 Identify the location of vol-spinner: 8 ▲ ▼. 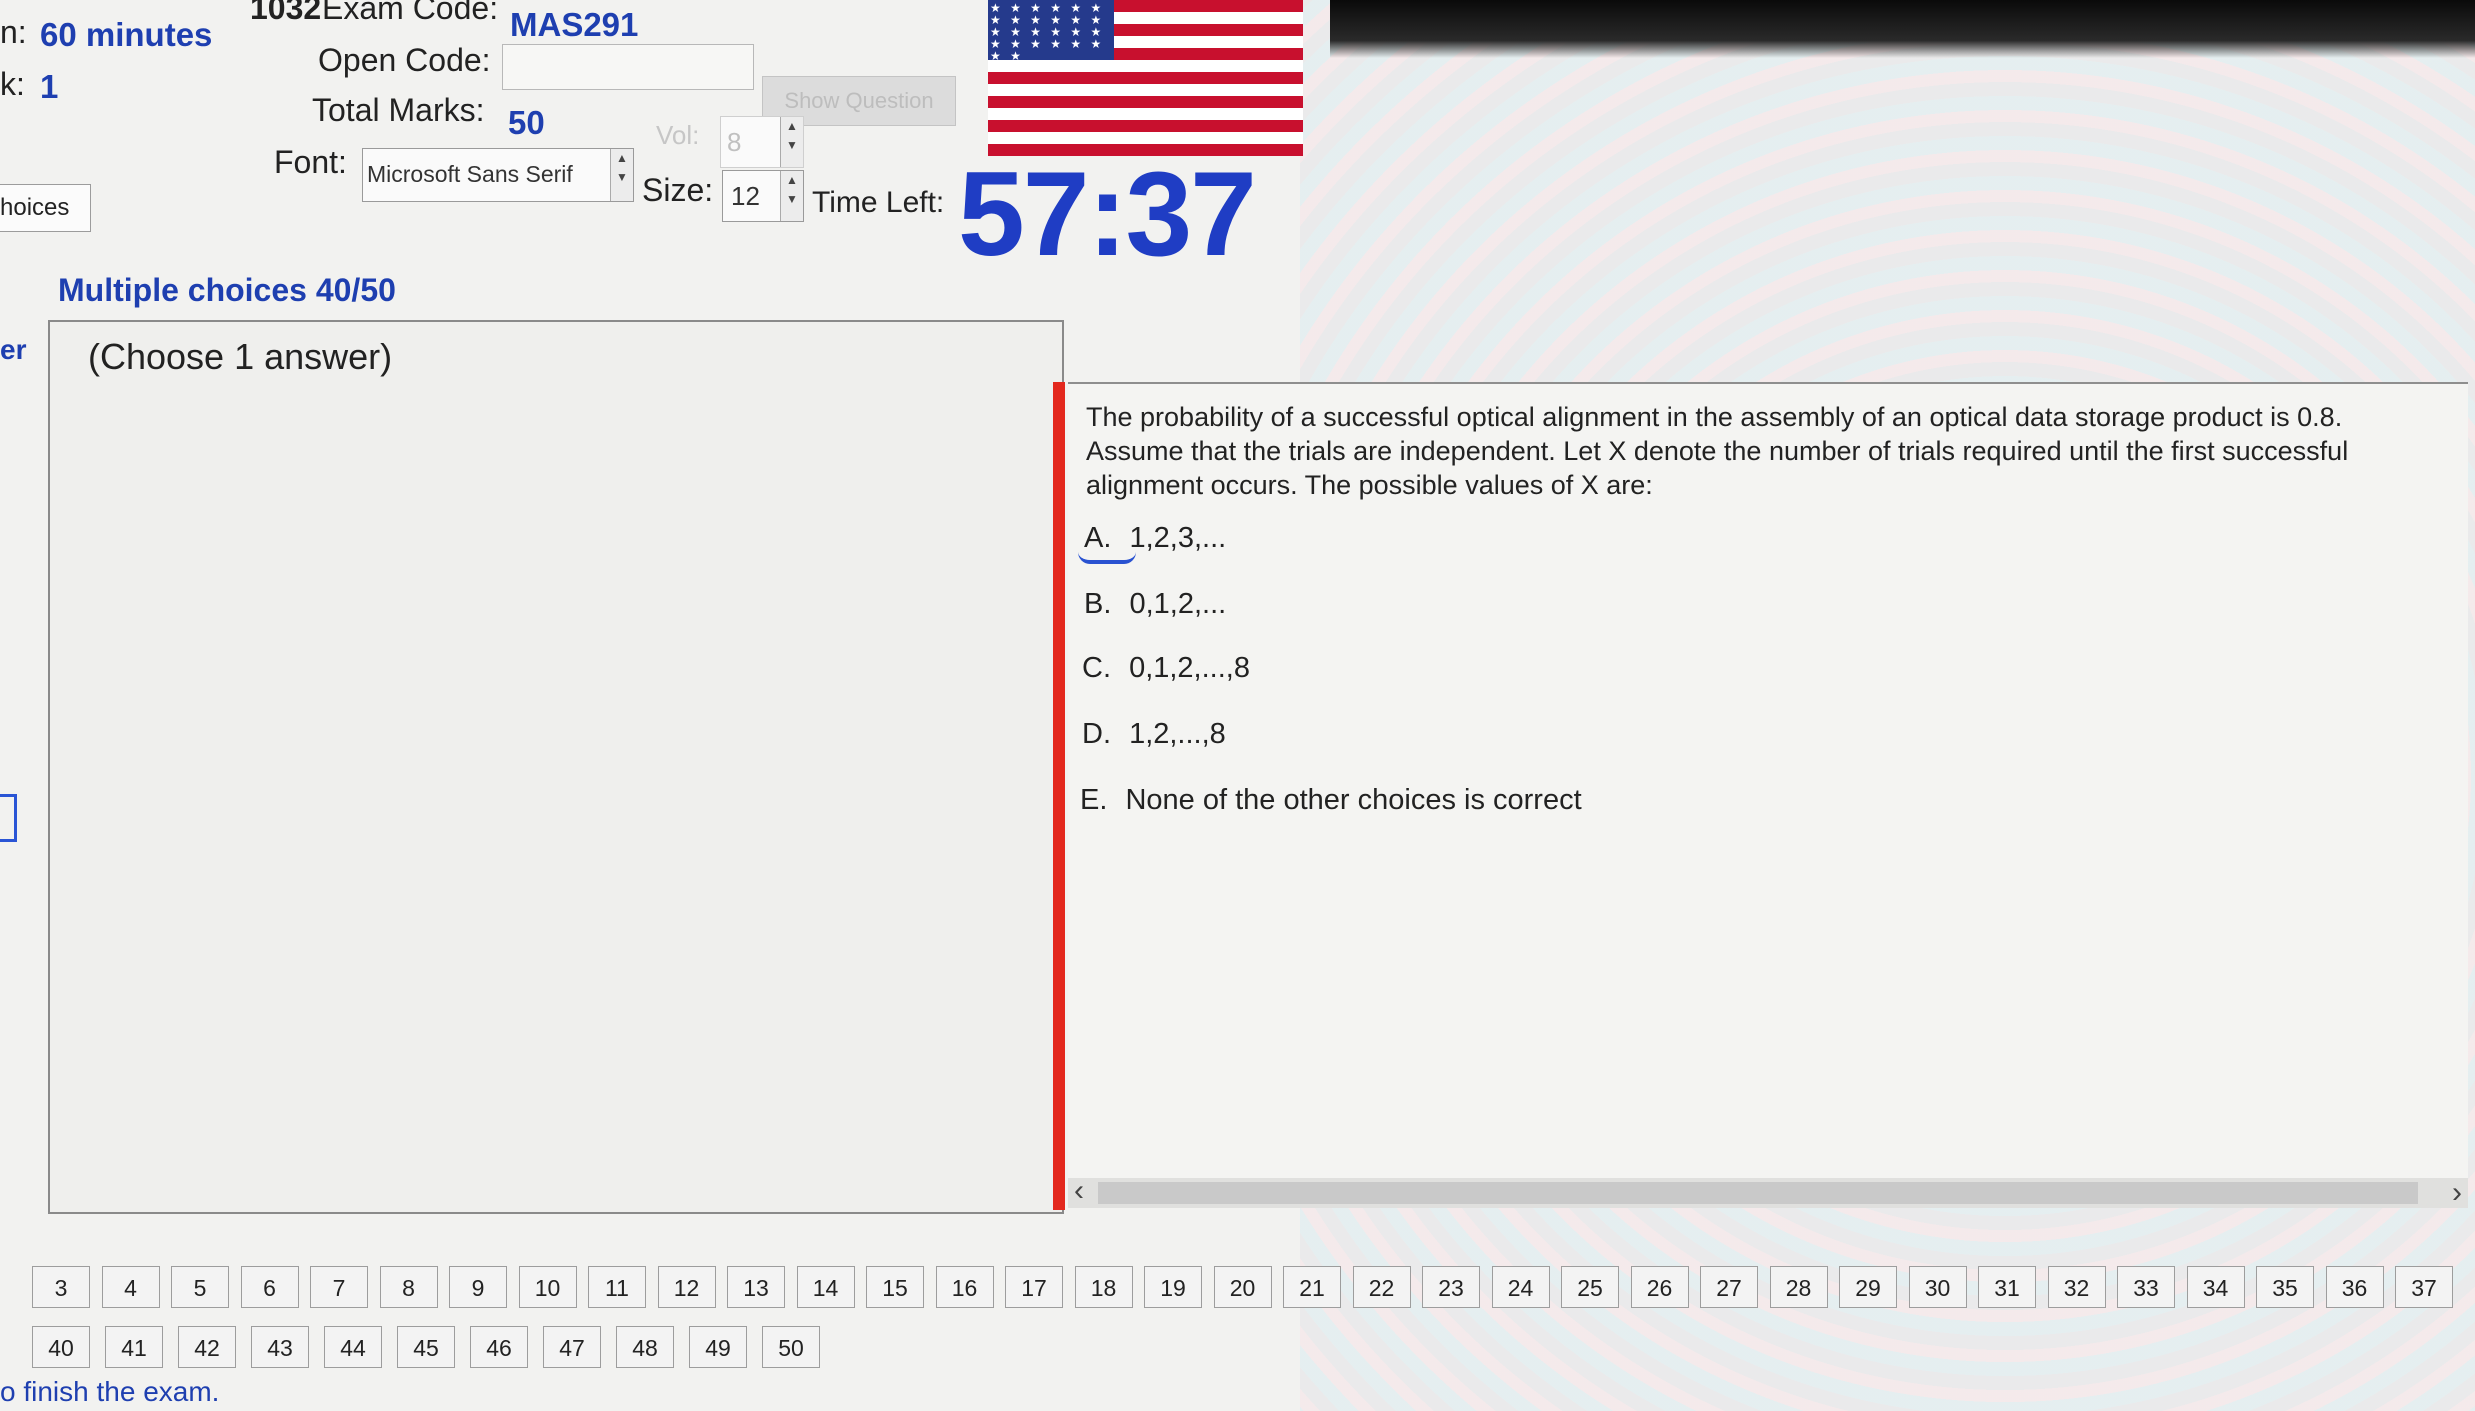
(762, 142).